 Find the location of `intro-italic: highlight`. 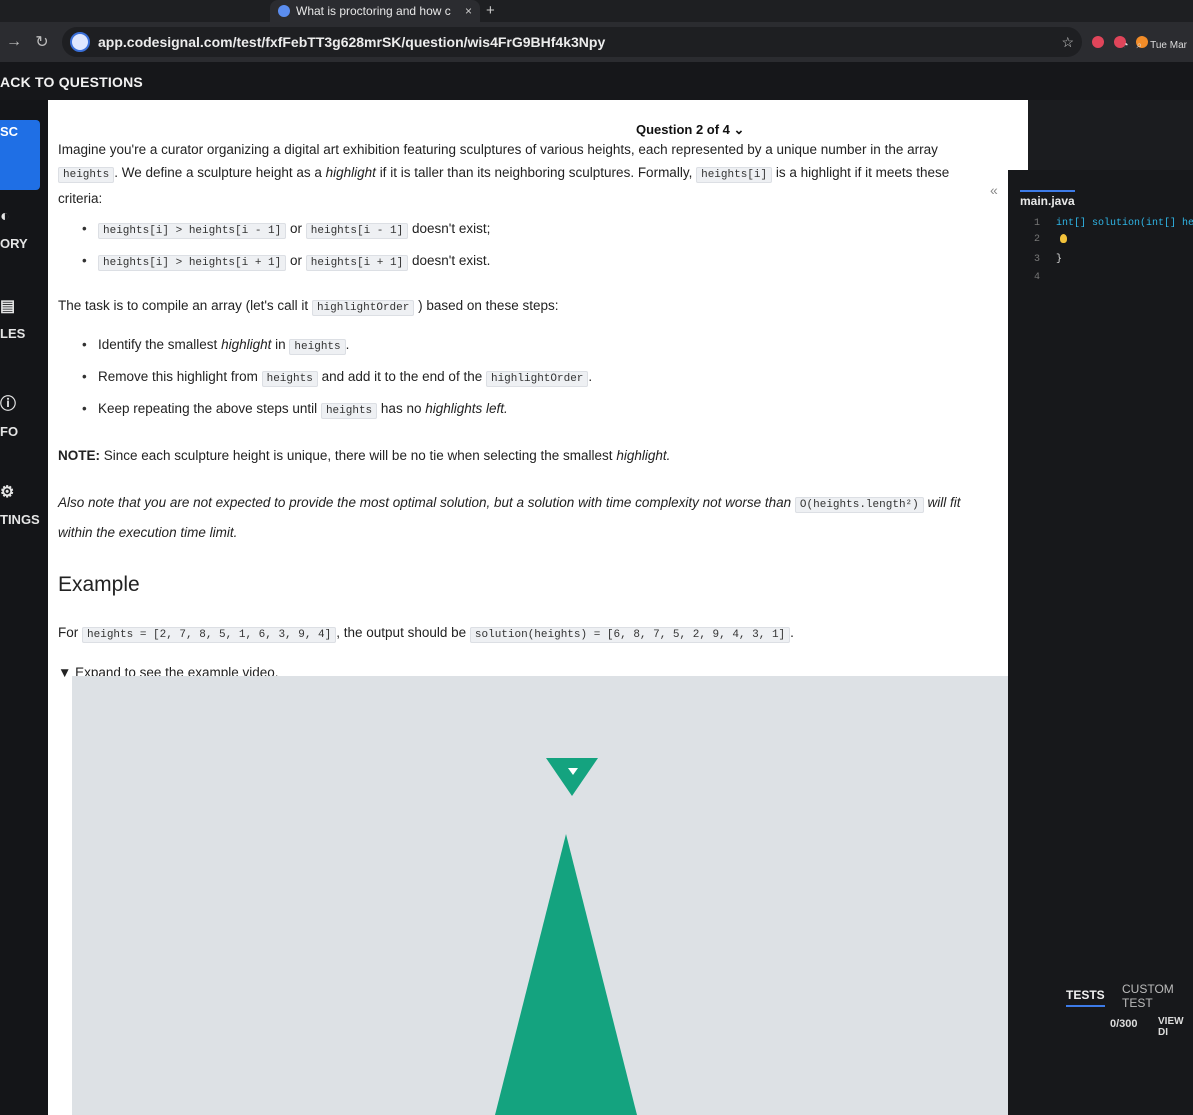

intro-italic: highlight is located at coordinates (350, 172).